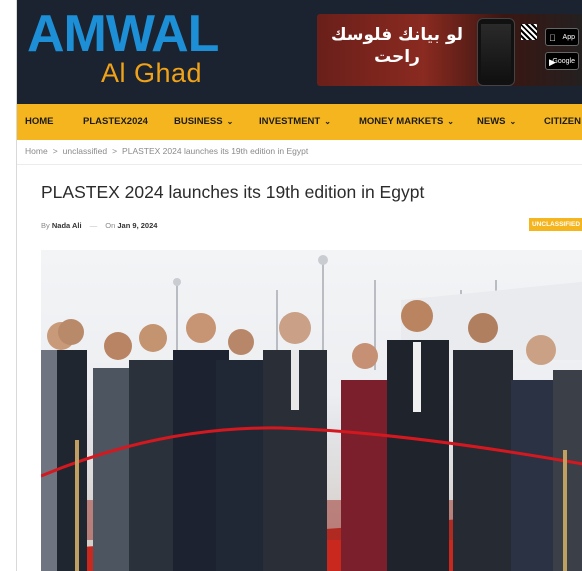  What do you see at coordinates (299, 164) in the screenshot?
I see `divider` at bounding box center [299, 164].